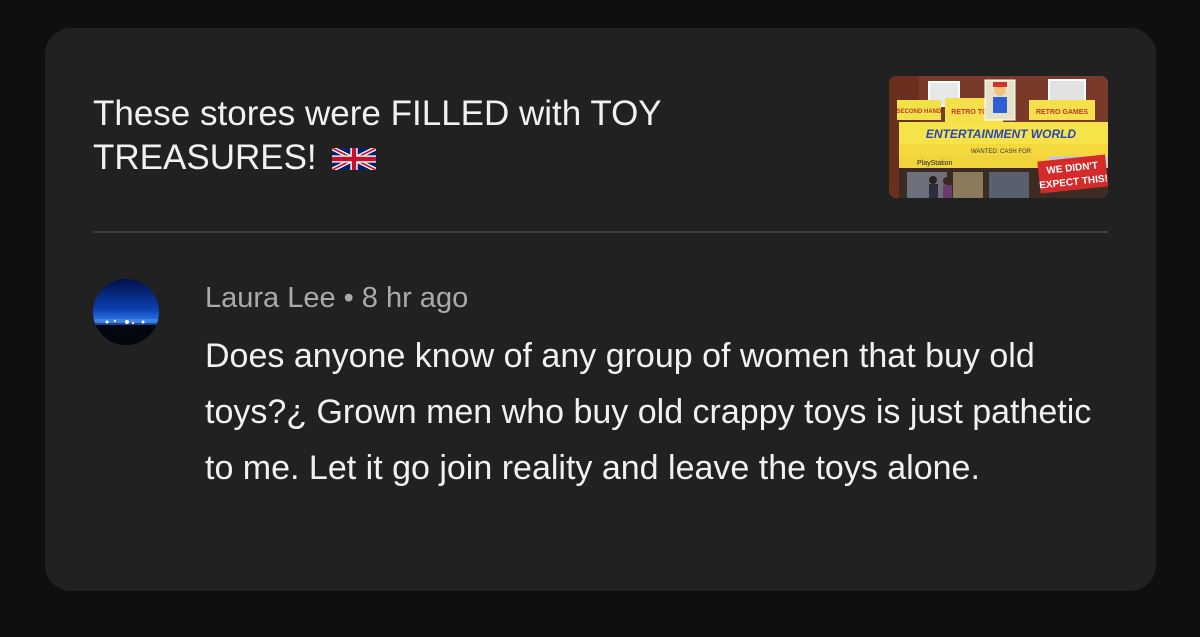  What do you see at coordinates (415, 298) in the screenshot?
I see `comment-time: 8 hr ago` at bounding box center [415, 298].